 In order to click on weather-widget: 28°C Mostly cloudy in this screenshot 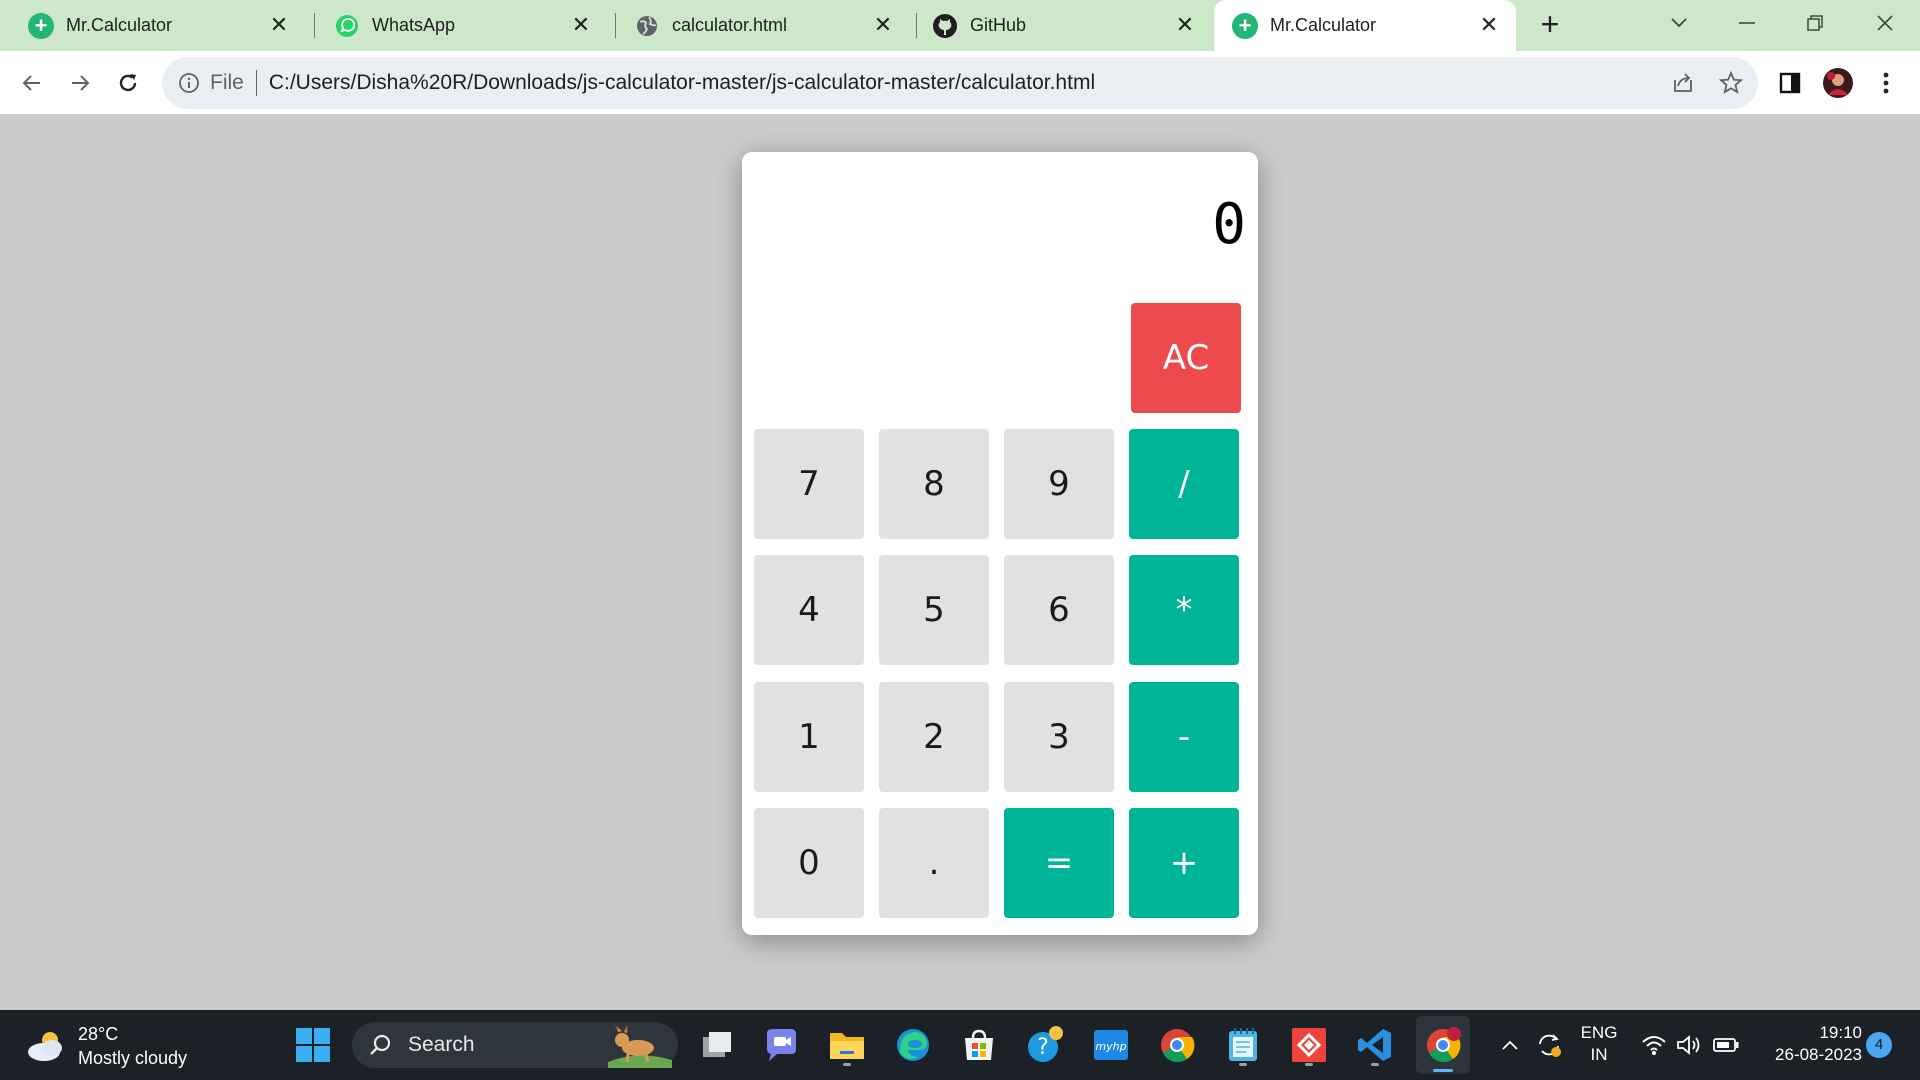, I will do `click(106, 1046)`.